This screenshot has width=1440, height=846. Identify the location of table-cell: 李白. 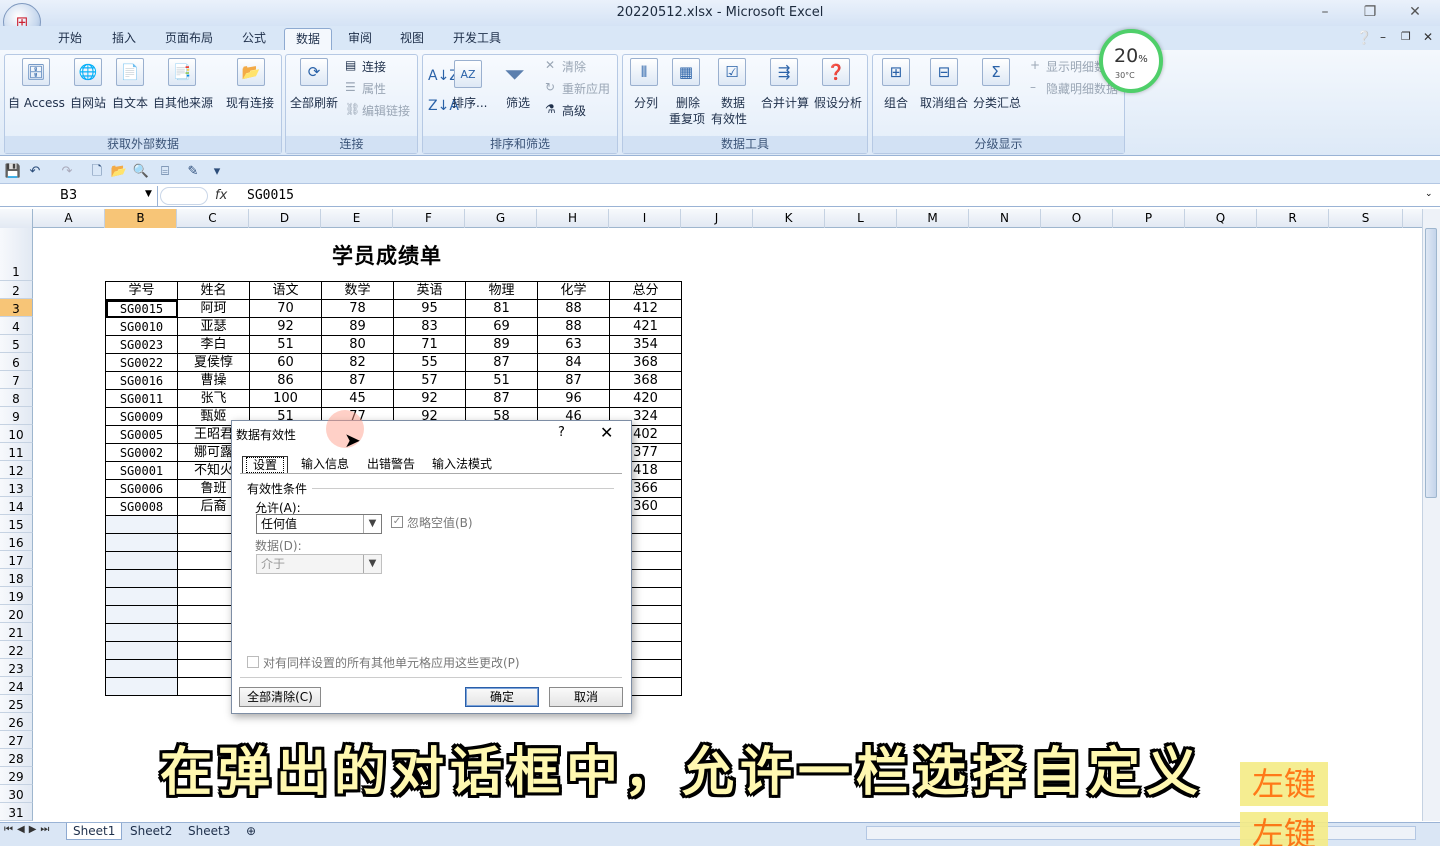
(213, 344).